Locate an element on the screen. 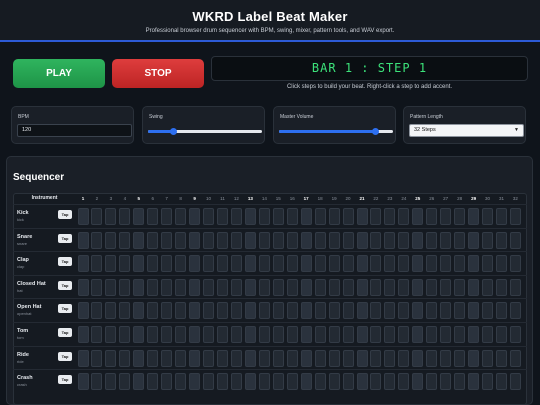 The width and height of the screenshot is (540, 405). bpm-input: 120 is located at coordinates (74, 130).